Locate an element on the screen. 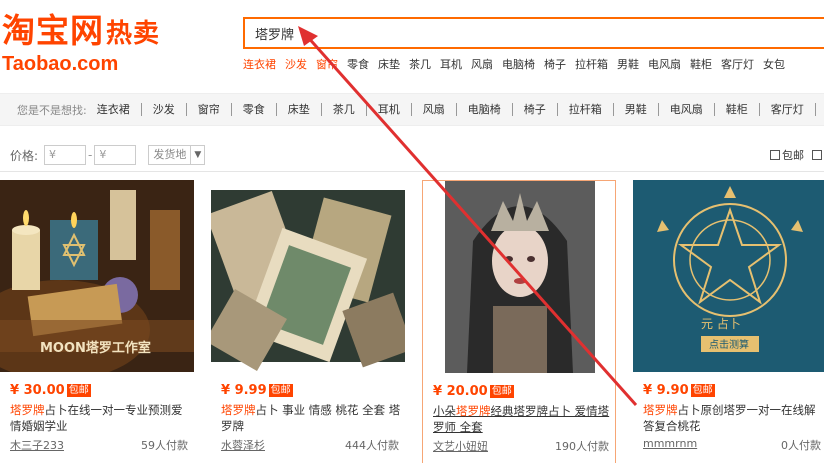  product-image: 元 占卜 点击测算 is located at coordinates (728, 276).